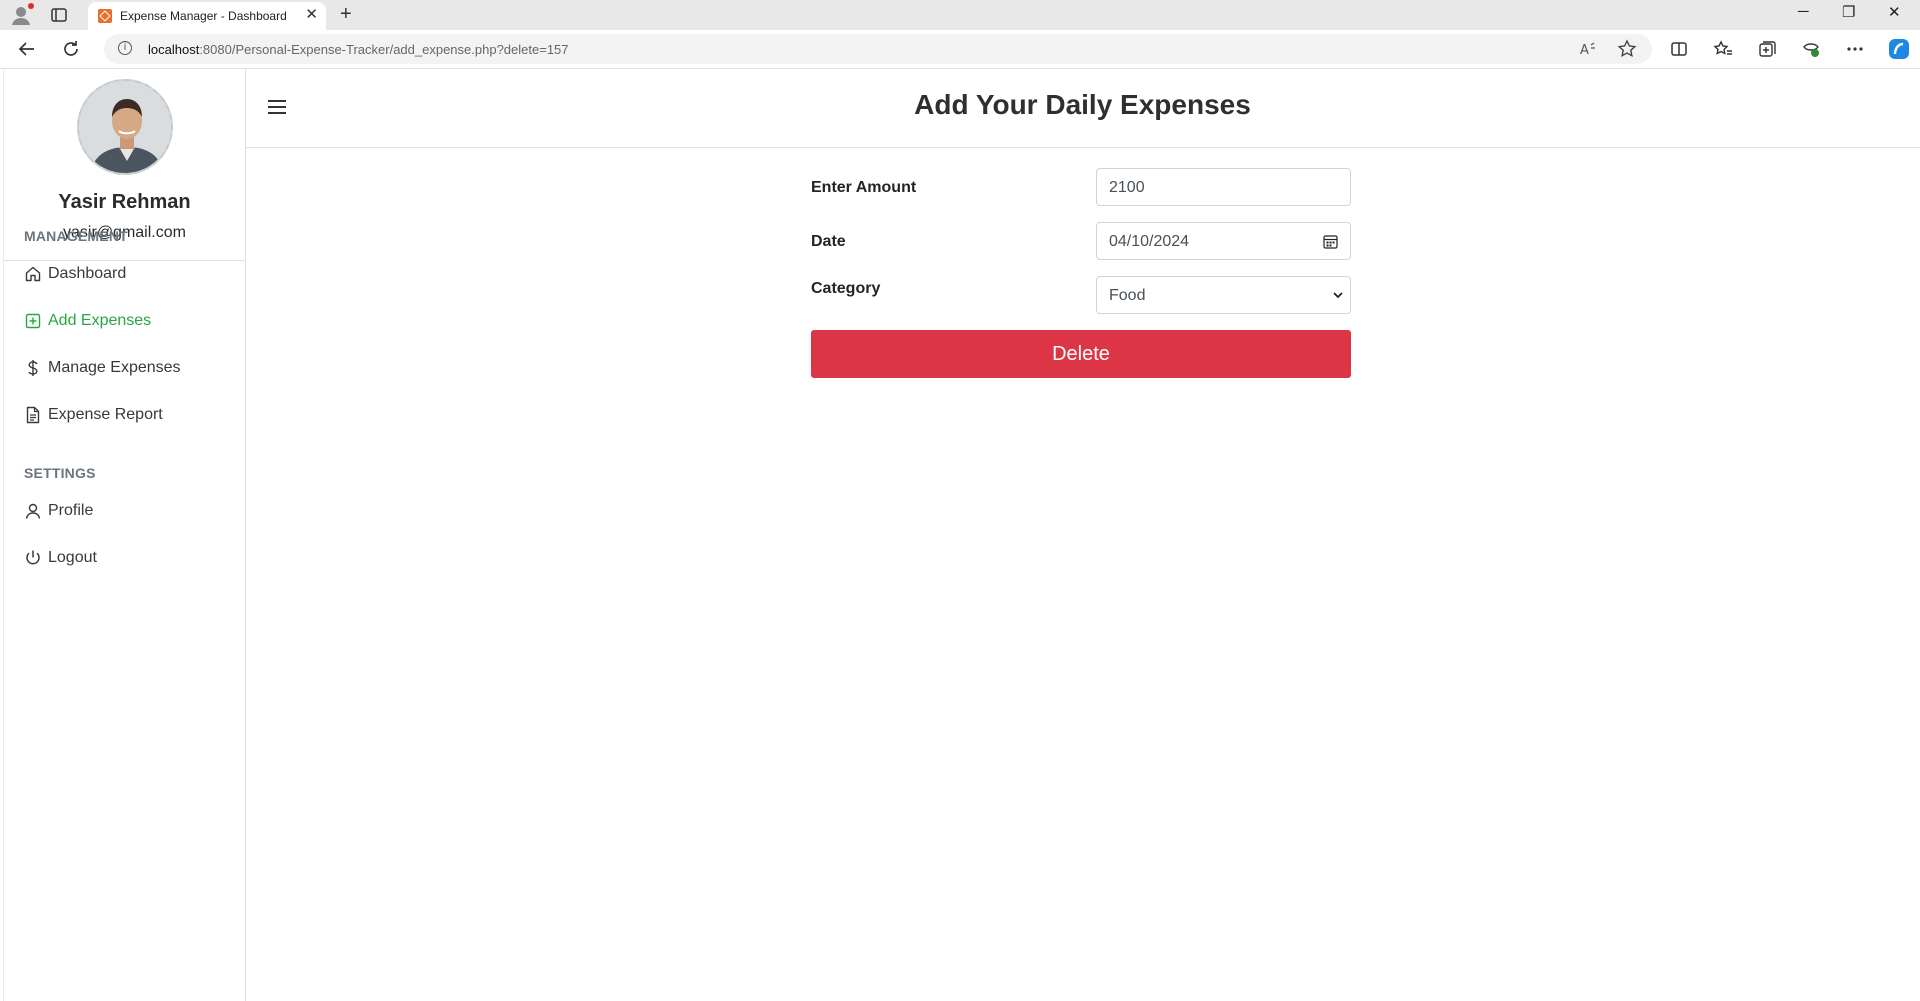 The width and height of the screenshot is (1920, 1001). Describe the element at coordinates (72, 557) in the screenshot. I see `sidebar-item-label: Logout` at that location.